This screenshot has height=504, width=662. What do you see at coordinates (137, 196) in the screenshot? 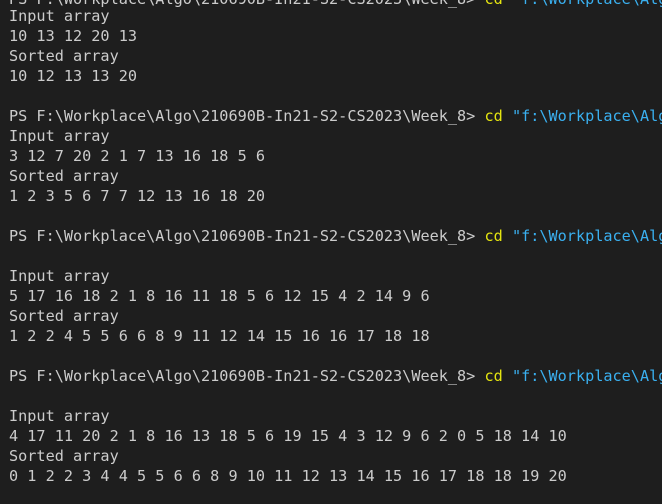
I see `sorted-array-values: 1 2 3 5 6 7 7 12 13 16 18 20` at bounding box center [137, 196].